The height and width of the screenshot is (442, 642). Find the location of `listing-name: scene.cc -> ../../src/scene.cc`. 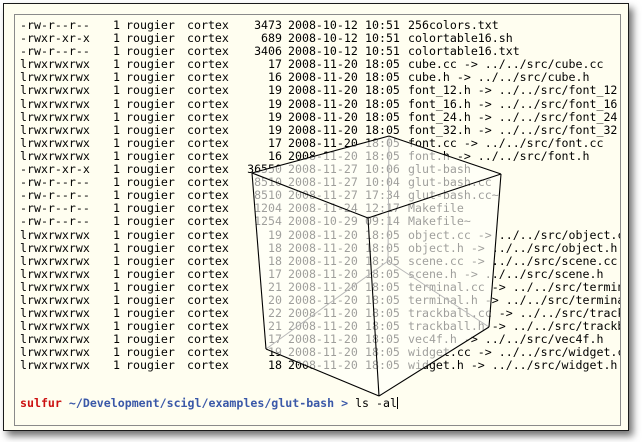

listing-name: scene.cc -> ../../src/scene.cc is located at coordinates (513, 261).